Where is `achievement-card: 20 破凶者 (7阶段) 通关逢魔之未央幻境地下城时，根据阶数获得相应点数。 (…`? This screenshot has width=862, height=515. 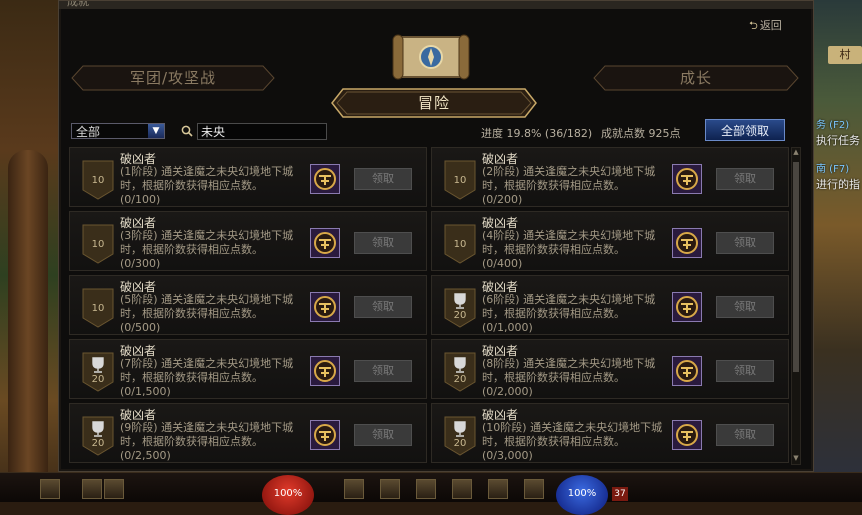
achievement-card: 20 破凶者 (7阶段) 通关逢魔之未央幻境地下城时，根据阶数获得相应点数。 (… is located at coordinates (248, 369).